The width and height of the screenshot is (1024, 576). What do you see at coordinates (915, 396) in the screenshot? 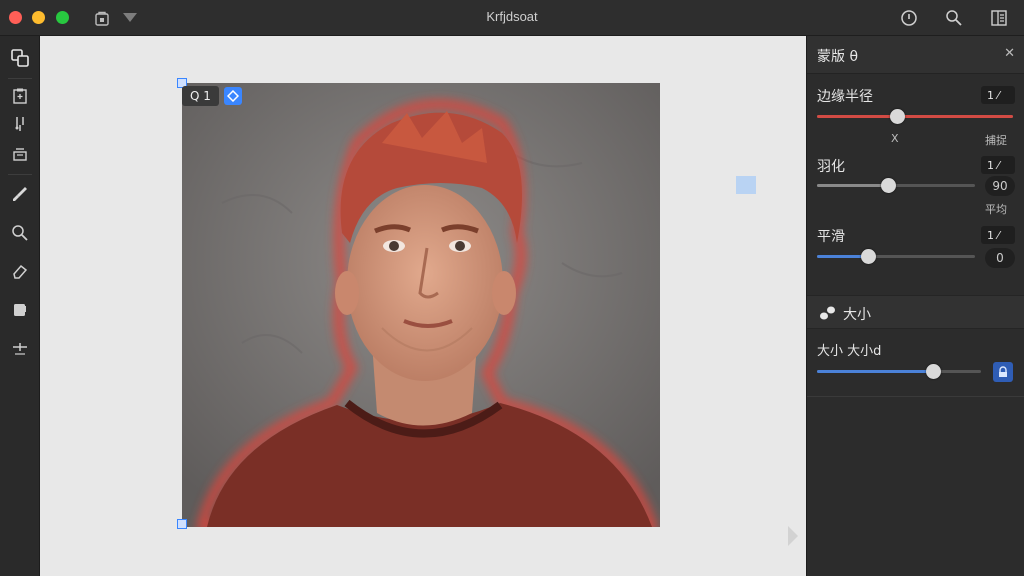
I see `panel-divider` at bounding box center [915, 396].